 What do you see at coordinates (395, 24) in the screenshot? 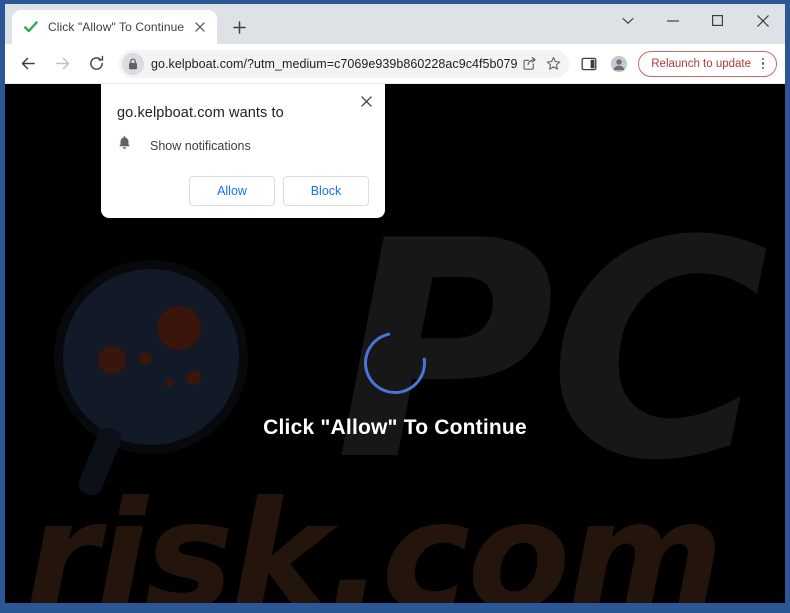
I see `tab-strip: Click "Allow" To Continue` at bounding box center [395, 24].